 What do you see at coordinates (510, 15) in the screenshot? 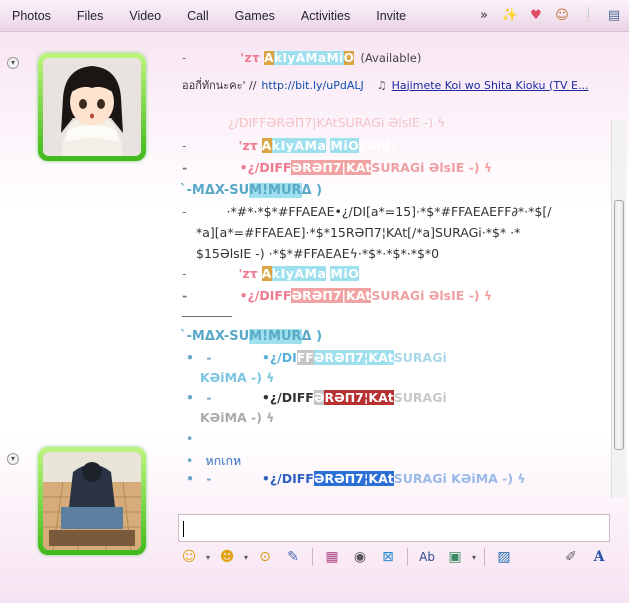
I see `wand-icon: ✨` at bounding box center [510, 15].